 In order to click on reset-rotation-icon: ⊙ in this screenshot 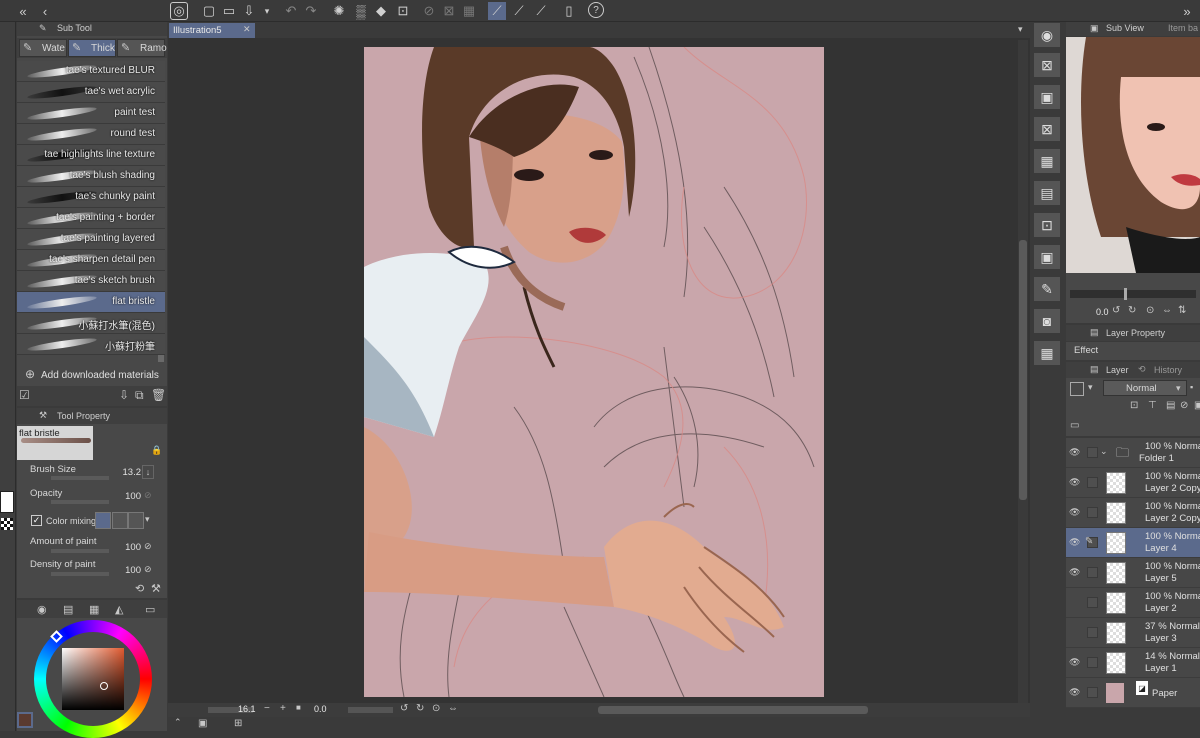, I will do `click(436, 708)`.